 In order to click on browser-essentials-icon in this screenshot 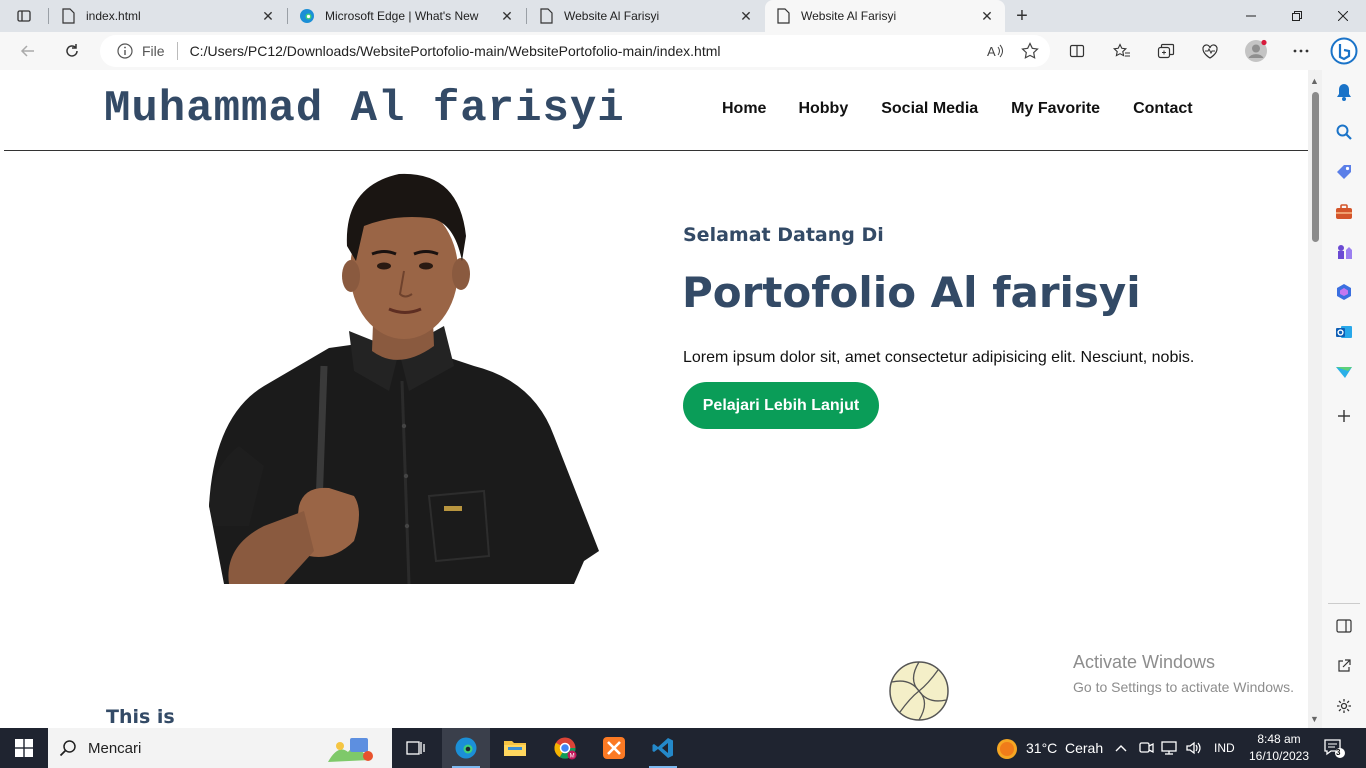, I will do `click(1210, 51)`.